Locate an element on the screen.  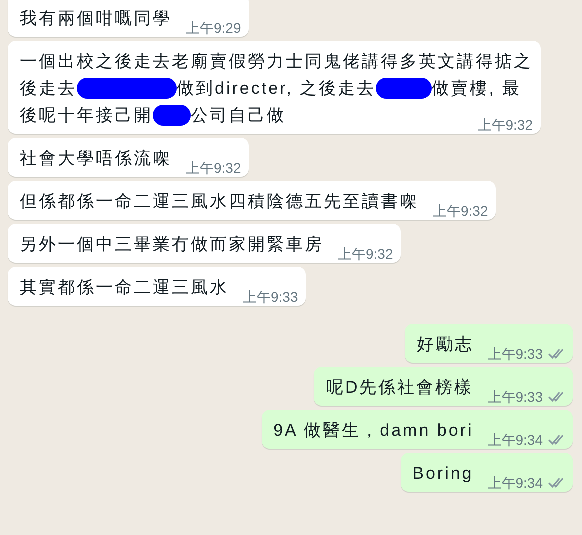
message-text: 後走去 is located at coordinates (48, 89).